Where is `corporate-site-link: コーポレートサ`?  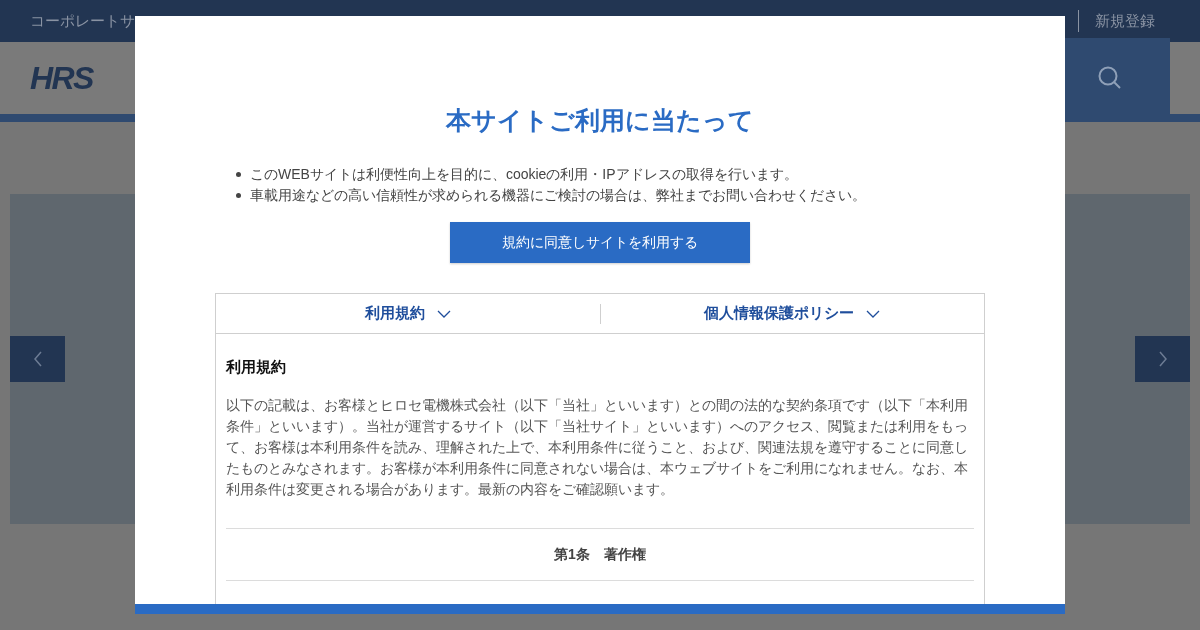 corporate-site-link: コーポレートサ is located at coordinates (82, 21).